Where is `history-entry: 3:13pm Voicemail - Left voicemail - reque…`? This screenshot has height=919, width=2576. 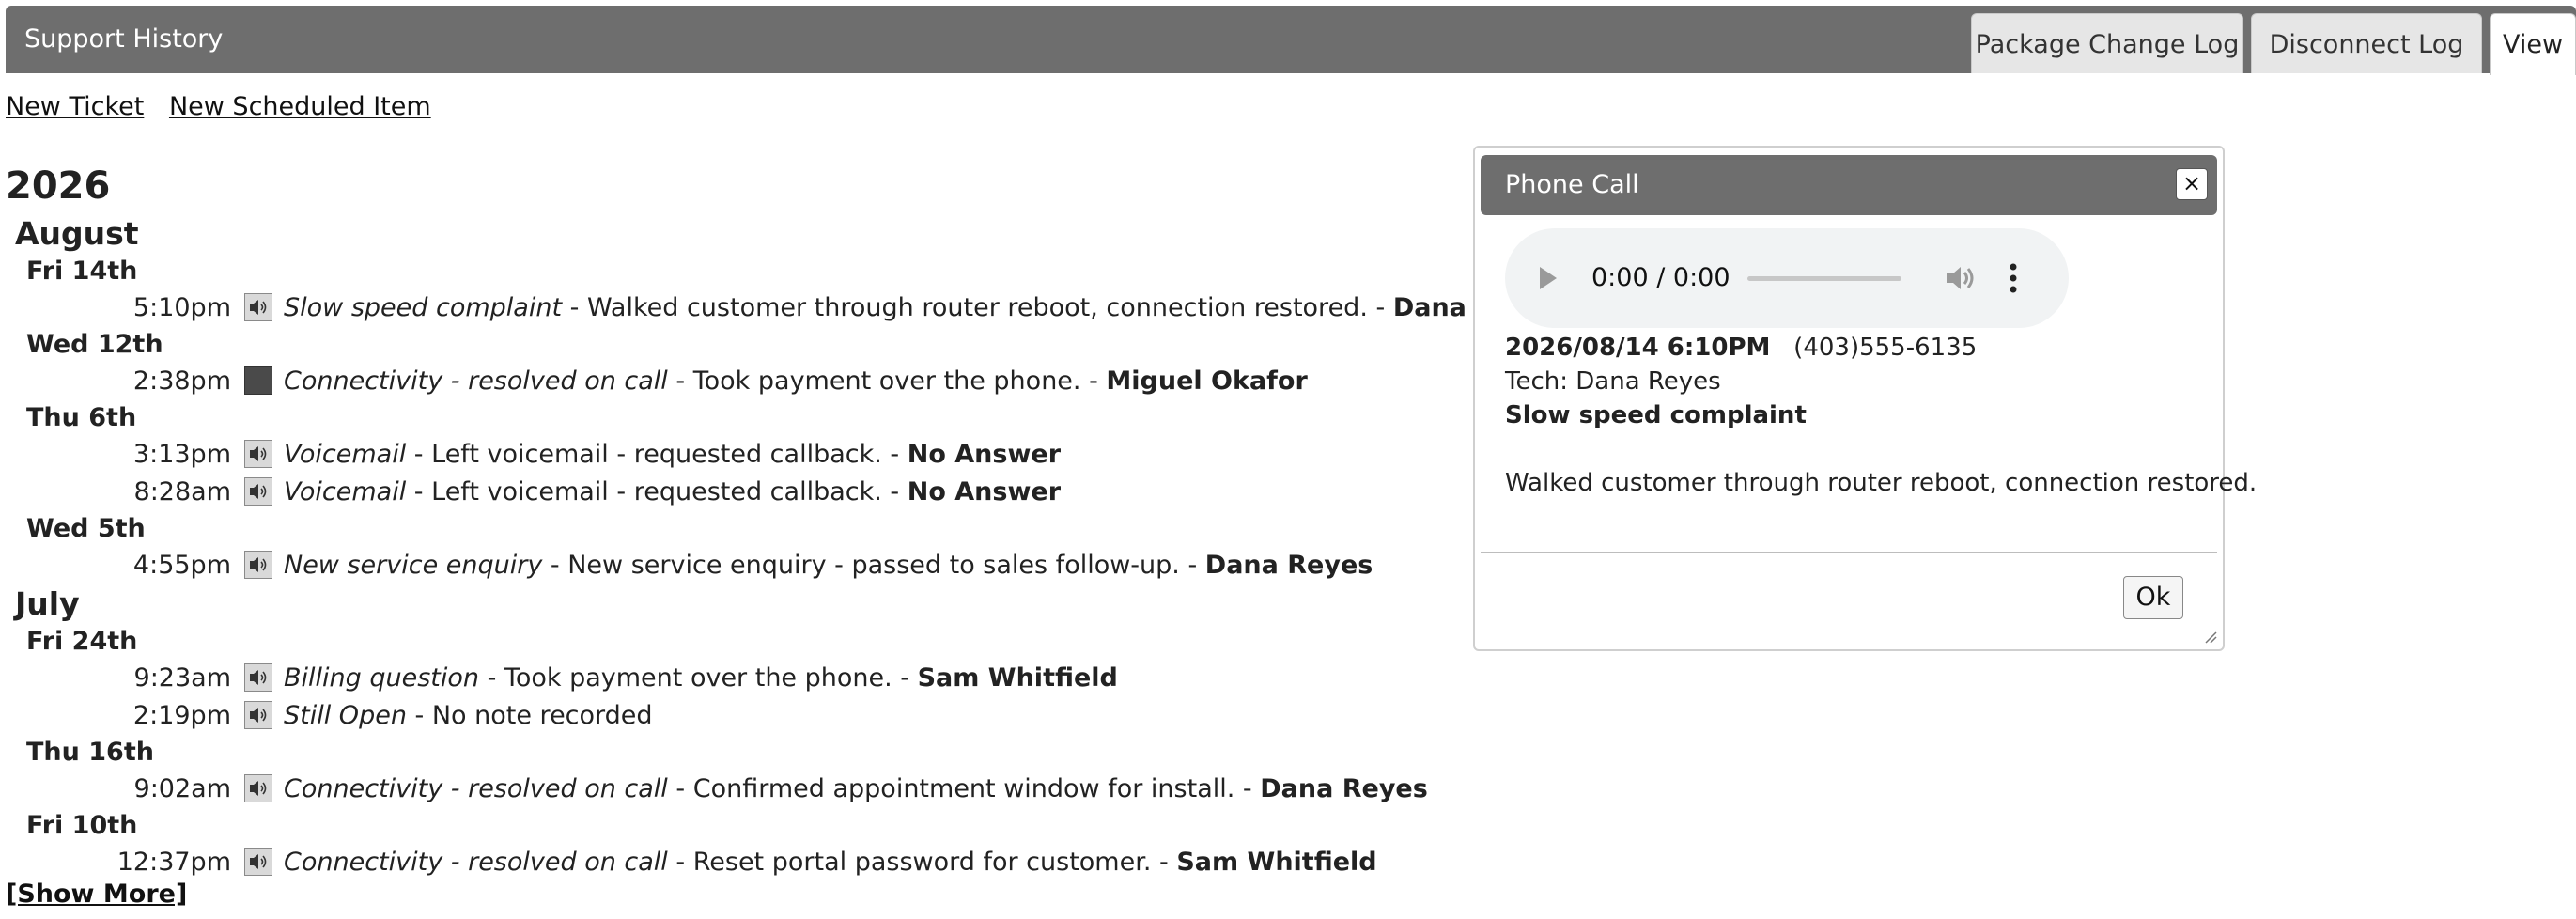
history-entry: 3:13pm Voicemail - Left voicemail - reque… is located at coordinates (729, 455).